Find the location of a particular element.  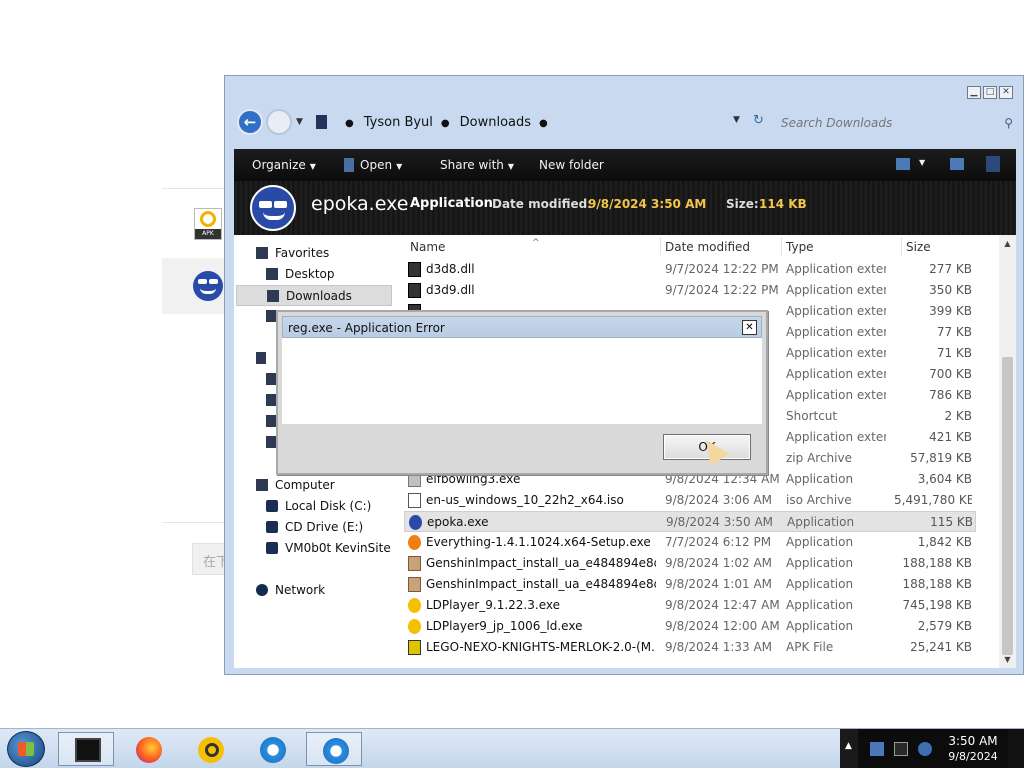

column-header-date: Date modified is located at coordinates (721, 247).